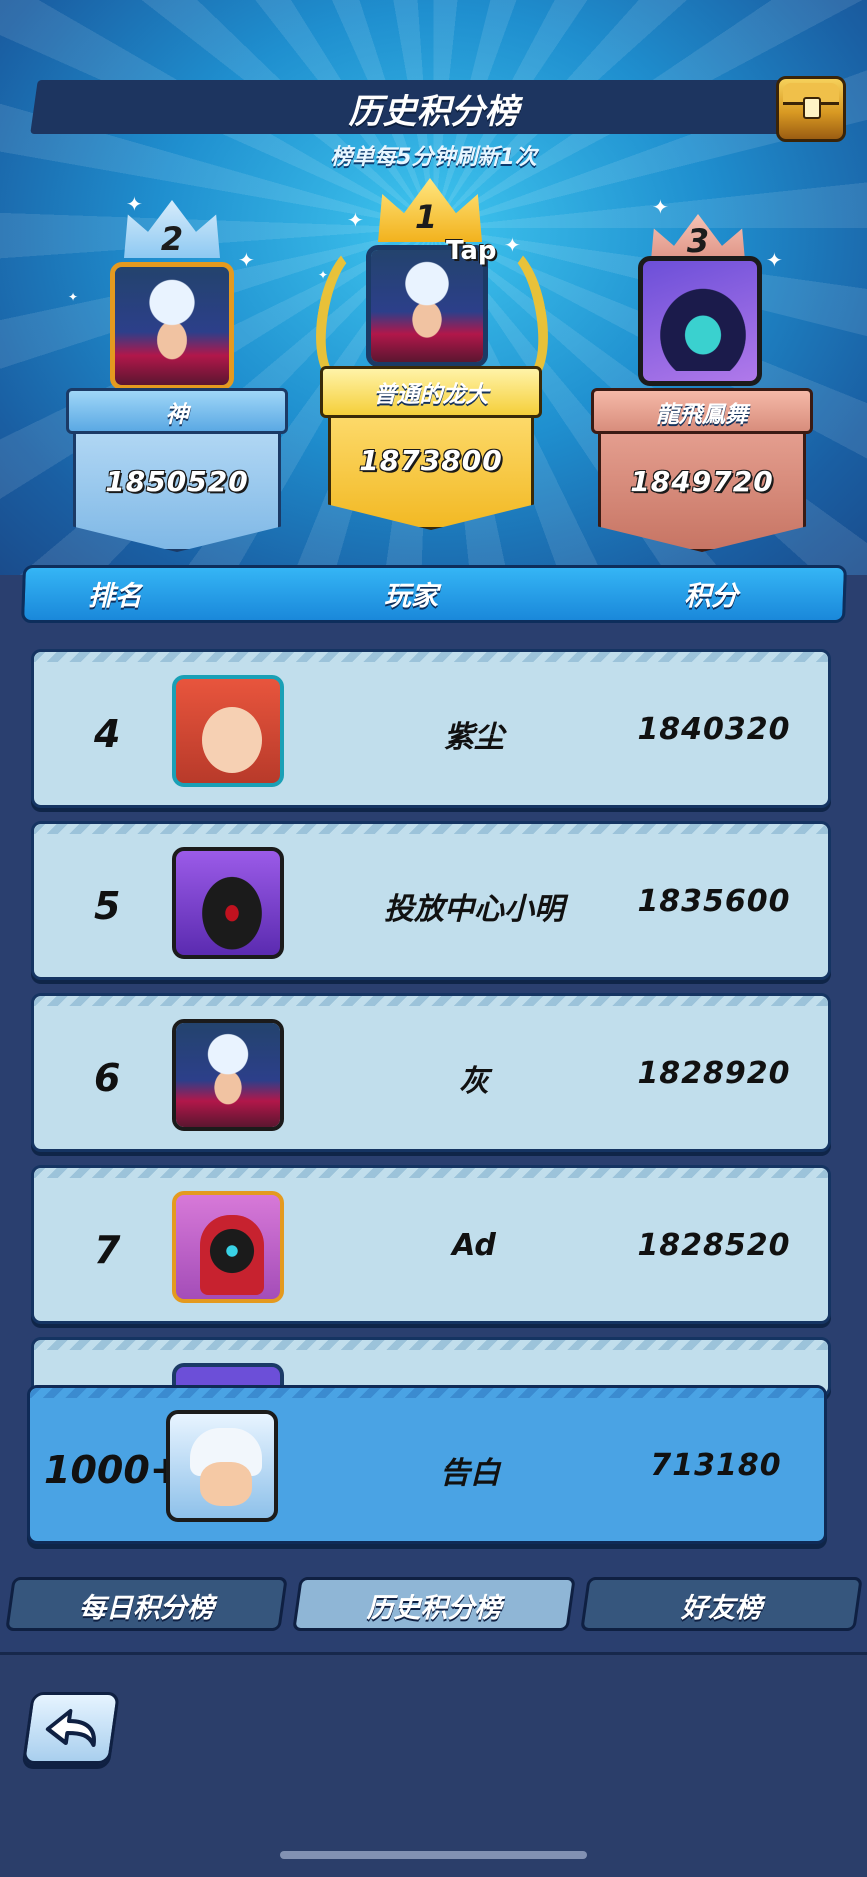 The height and width of the screenshot is (1877, 867). What do you see at coordinates (702, 481) in the screenshot?
I see `podium-score-3: 1849720` at bounding box center [702, 481].